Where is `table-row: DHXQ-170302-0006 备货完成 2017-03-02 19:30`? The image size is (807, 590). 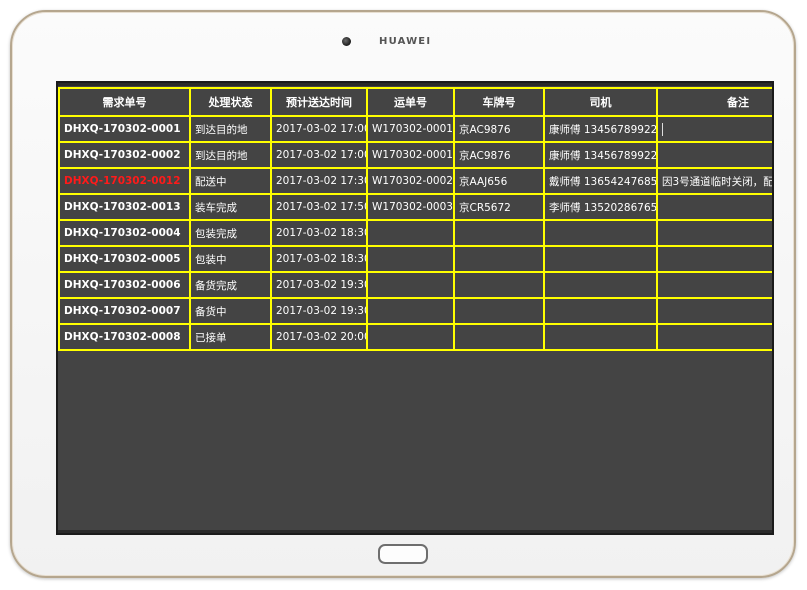 table-row: DHXQ-170302-0006 备货完成 2017-03-02 19:30 is located at coordinates (415, 285).